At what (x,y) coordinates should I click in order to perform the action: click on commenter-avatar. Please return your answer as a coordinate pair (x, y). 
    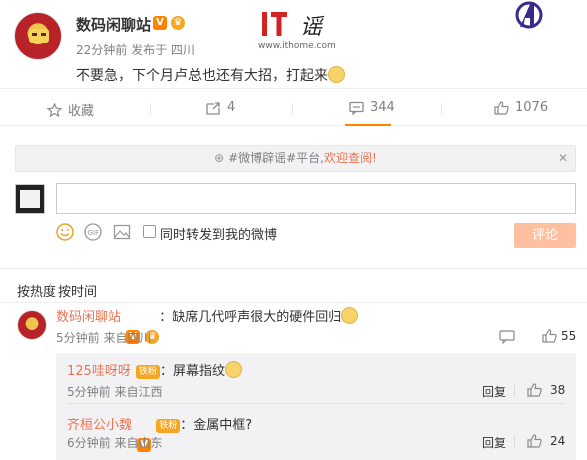
    Looking at the image, I should click on (32, 325).